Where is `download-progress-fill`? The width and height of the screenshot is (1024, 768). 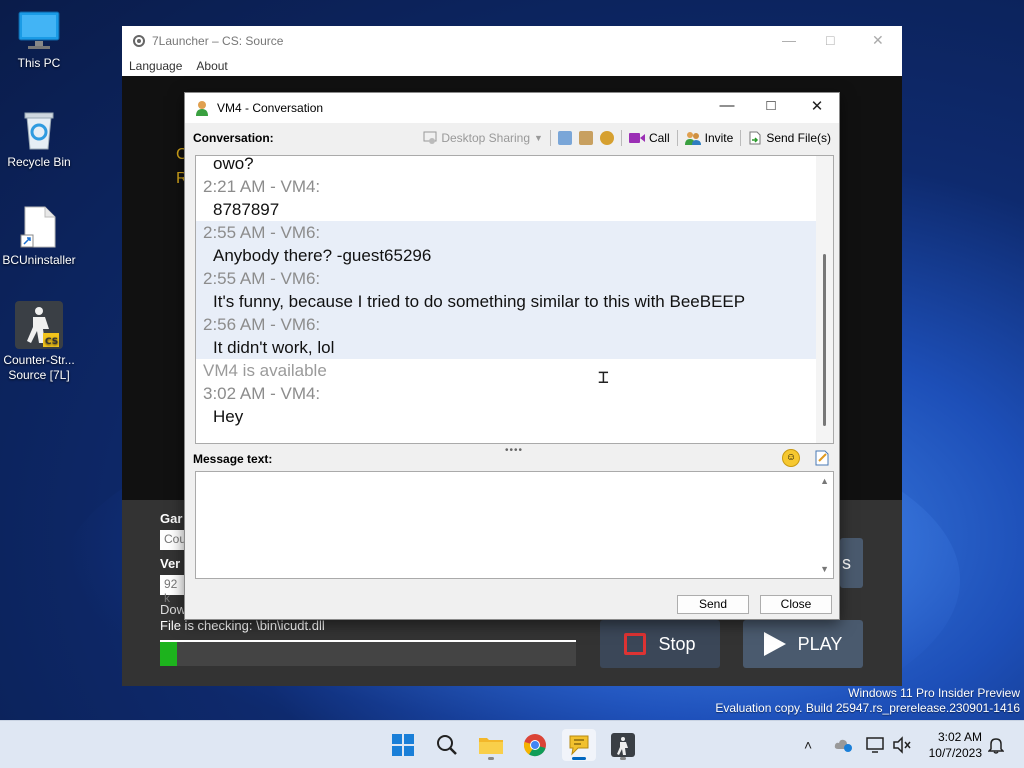 download-progress-fill is located at coordinates (168, 654).